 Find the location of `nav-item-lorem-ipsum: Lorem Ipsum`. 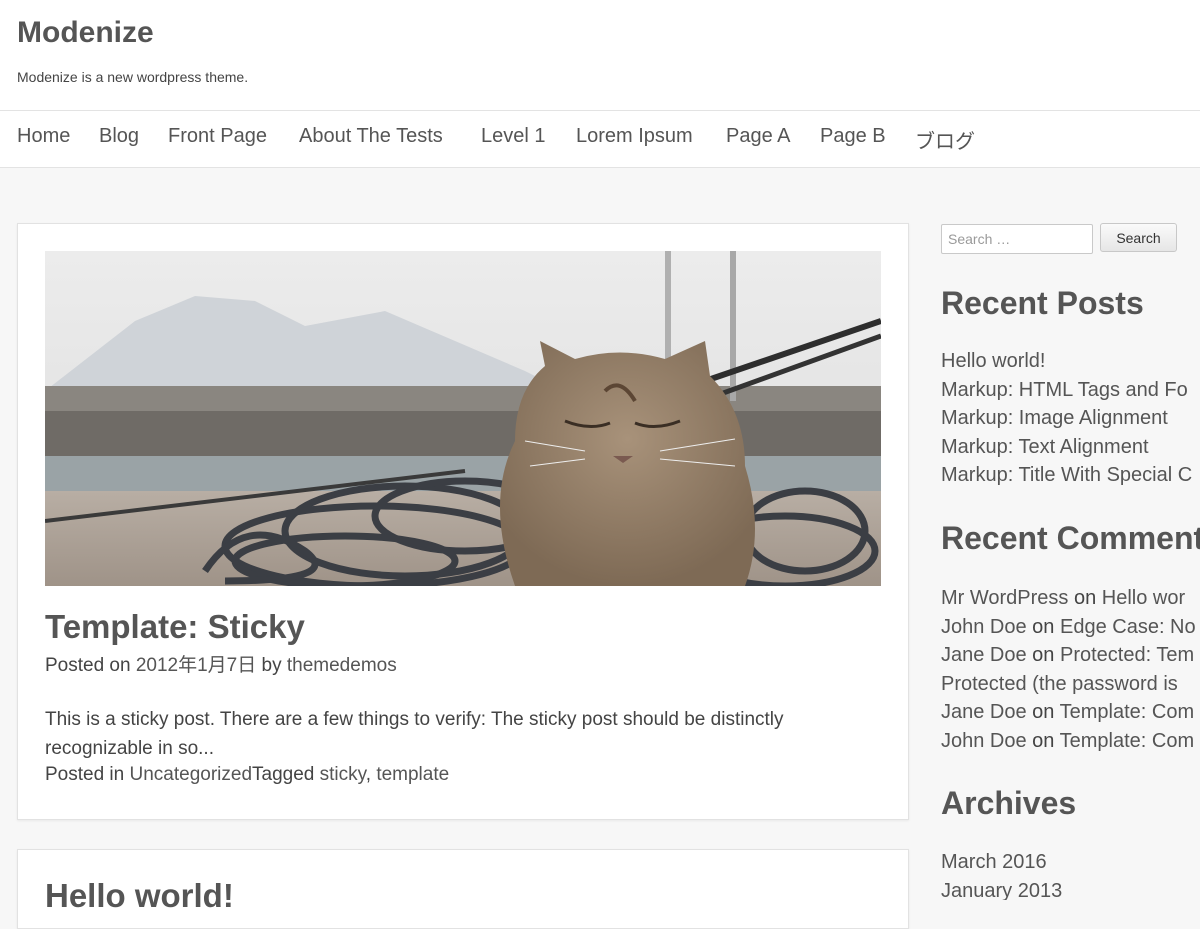

nav-item-lorem-ipsum: Lorem Ipsum is located at coordinates (634, 136).